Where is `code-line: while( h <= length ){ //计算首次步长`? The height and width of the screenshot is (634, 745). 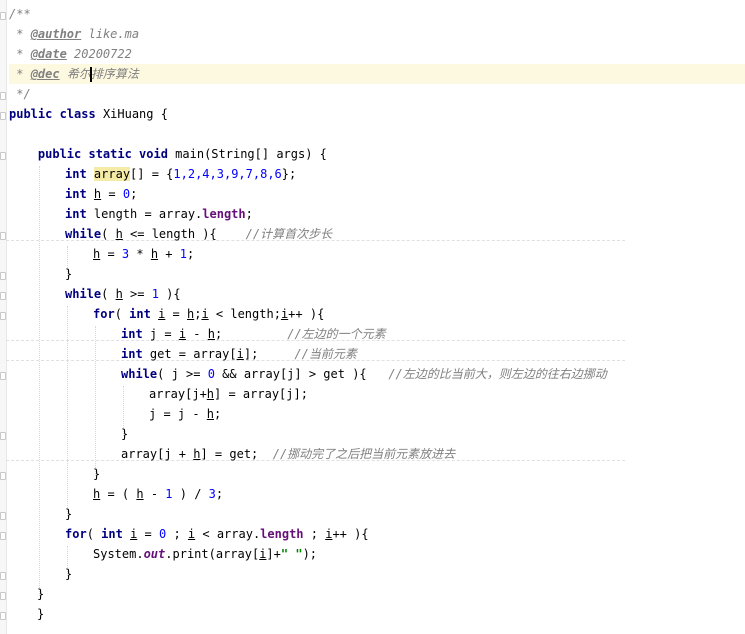 code-line: while( h <= length ){ //计算首次步长 is located at coordinates (405, 234).